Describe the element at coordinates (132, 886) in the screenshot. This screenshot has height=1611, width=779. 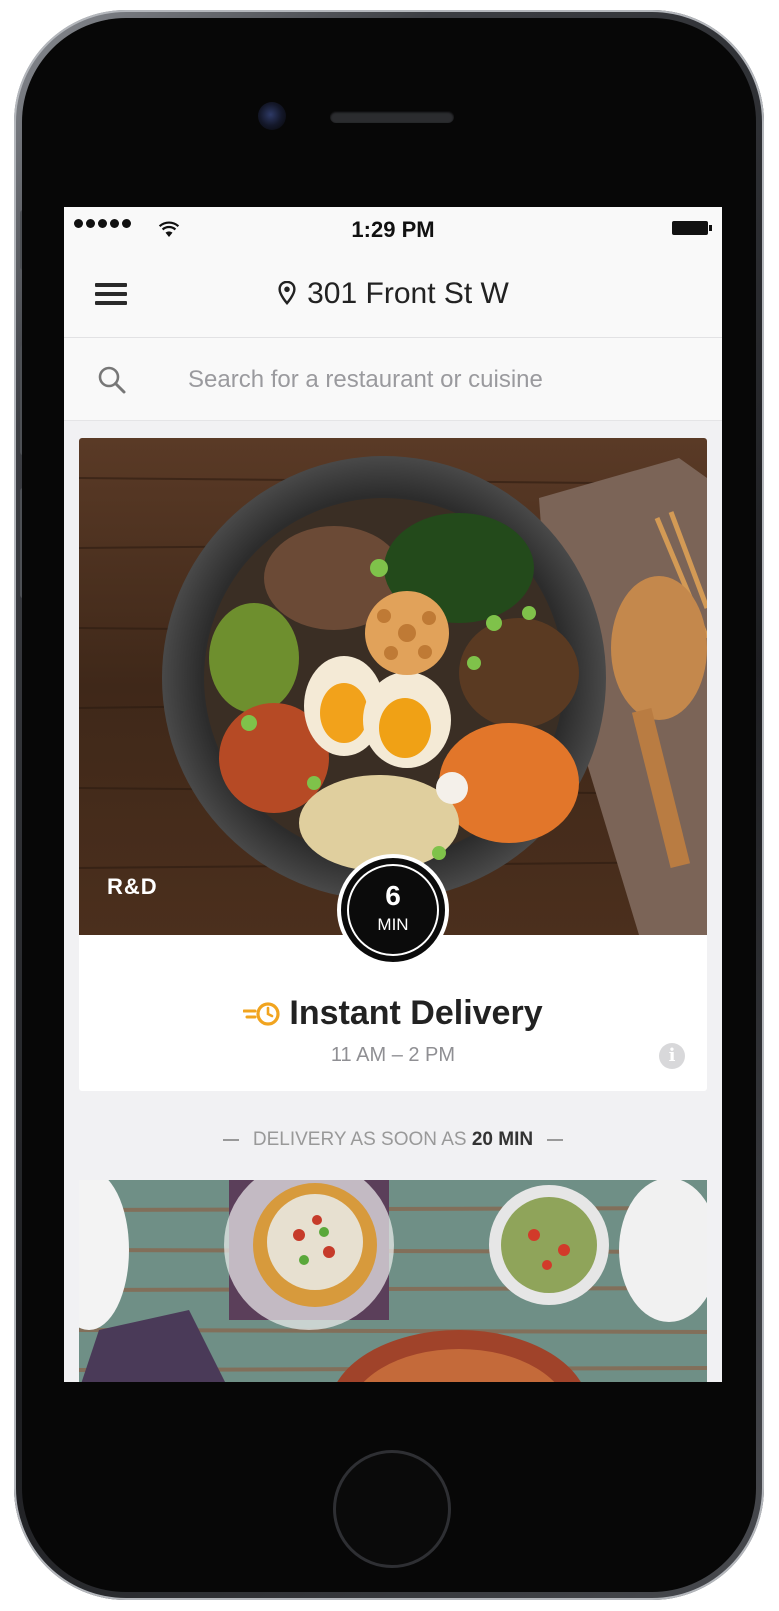
I see `restaurant-brand-logo: R&D` at that location.